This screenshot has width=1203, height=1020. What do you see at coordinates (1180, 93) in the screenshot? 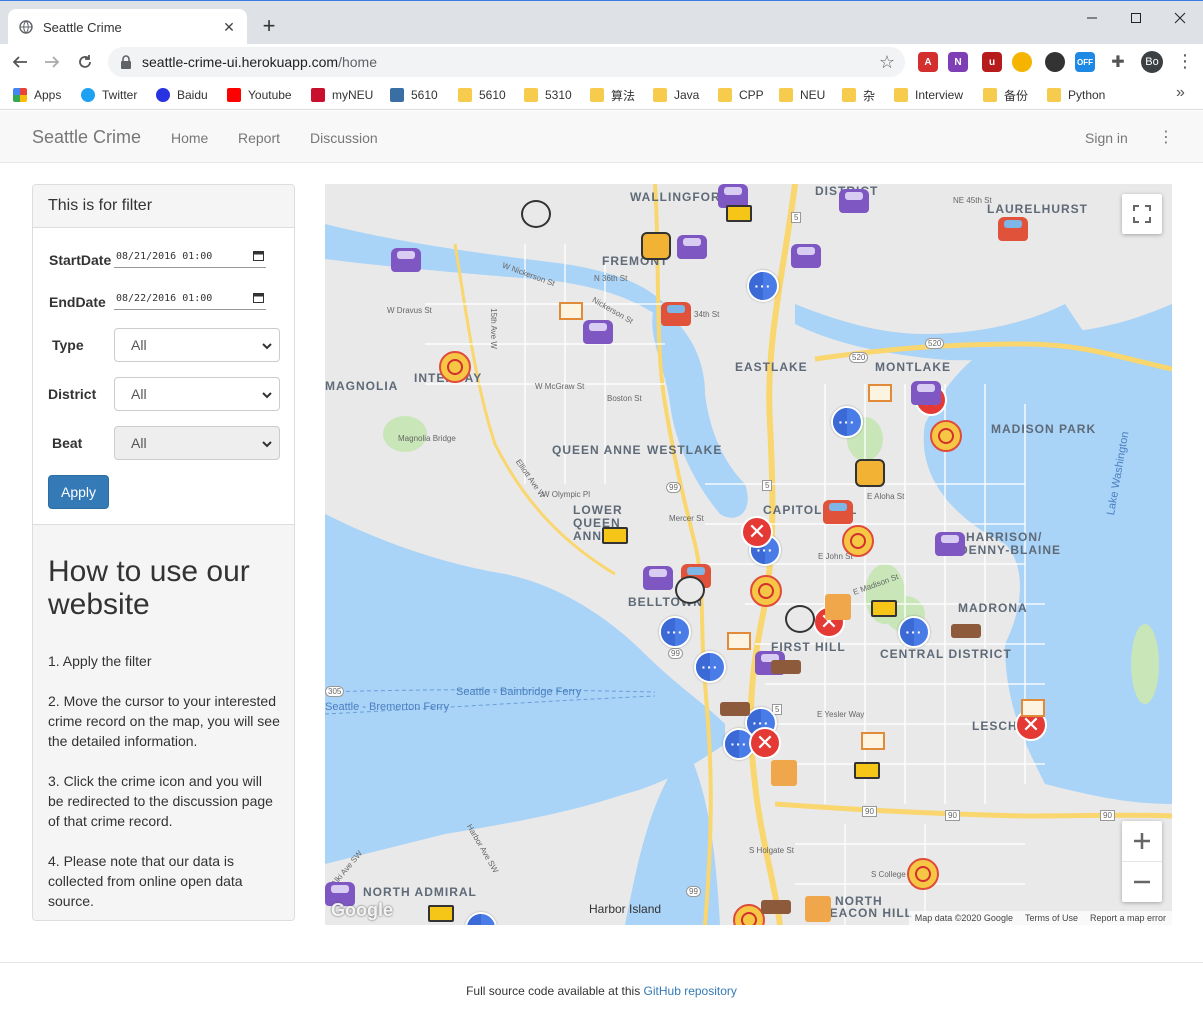
I see `bookmarks-overflow-icon: »` at bounding box center [1180, 93].